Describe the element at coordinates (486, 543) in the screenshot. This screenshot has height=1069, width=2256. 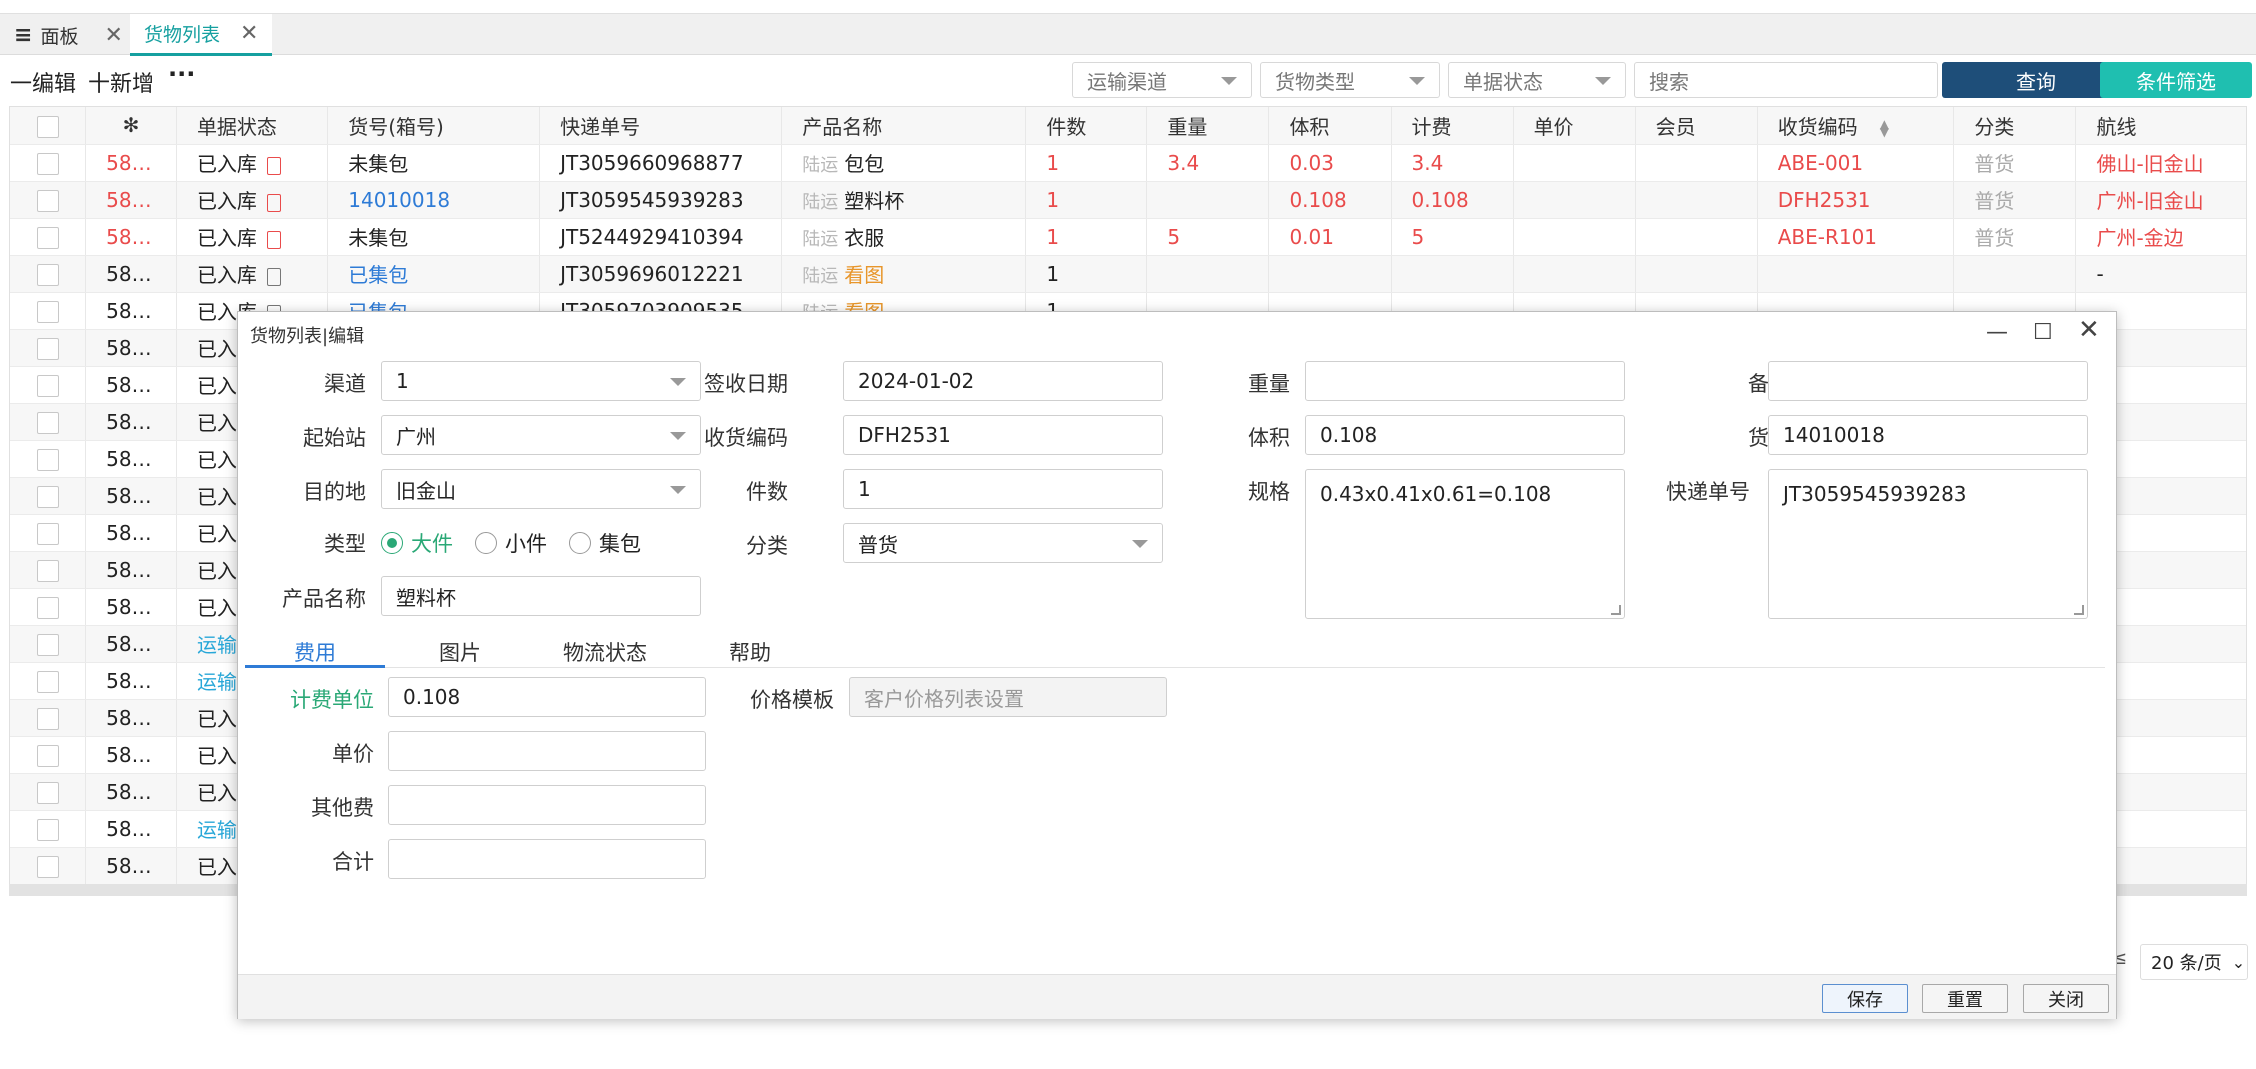
I see `radio-unchecked-icon` at that location.